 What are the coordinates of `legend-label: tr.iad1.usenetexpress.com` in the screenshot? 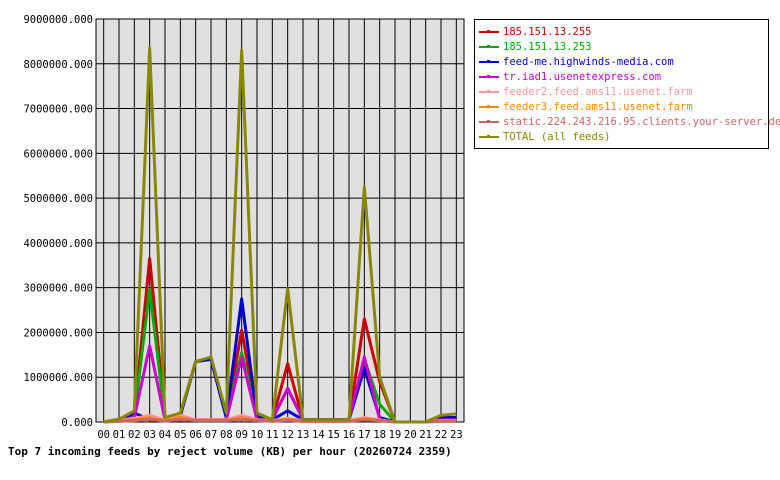 It's located at (582, 76).